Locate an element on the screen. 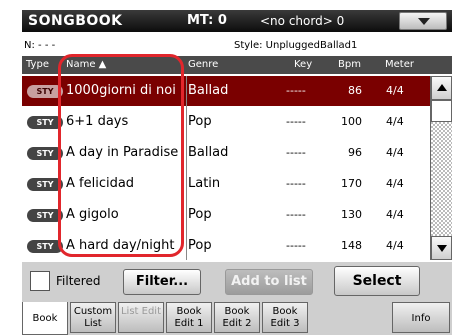 Image resolution: width=452 pixels, height=335 pixels. tab-book: Book is located at coordinates (45, 318).